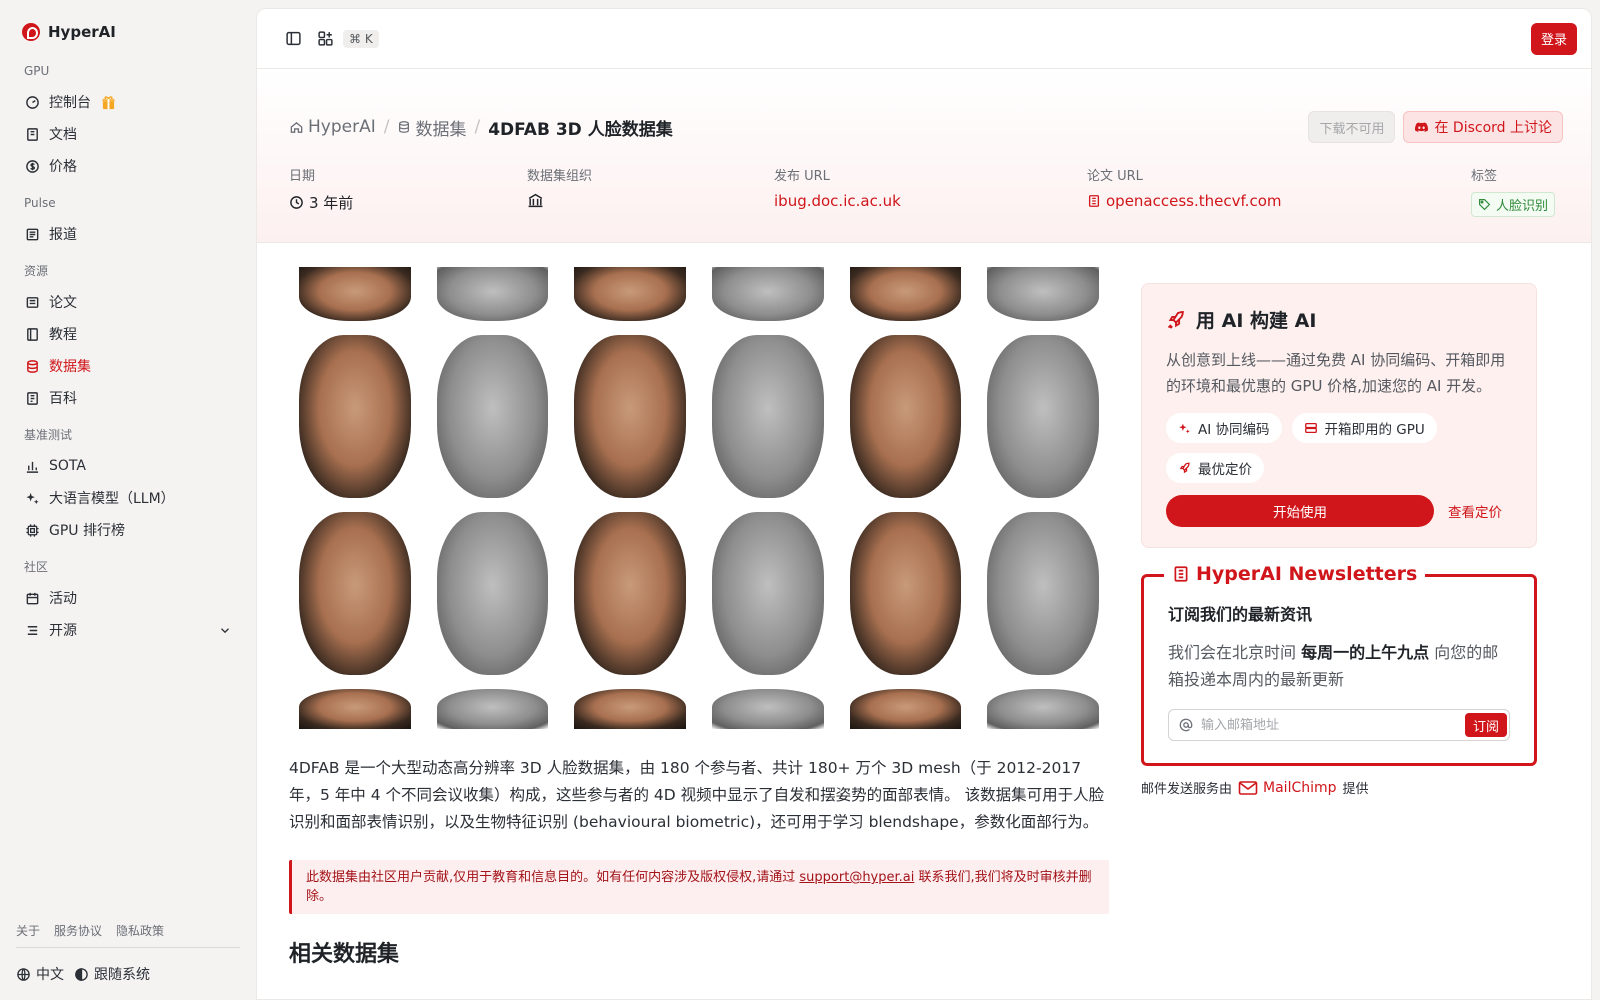 The width and height of the screenshot is (1600, 1000). Describe the element at coordinates (1181, 574) in the screenshot. I see `newspaper-icon` at that location.